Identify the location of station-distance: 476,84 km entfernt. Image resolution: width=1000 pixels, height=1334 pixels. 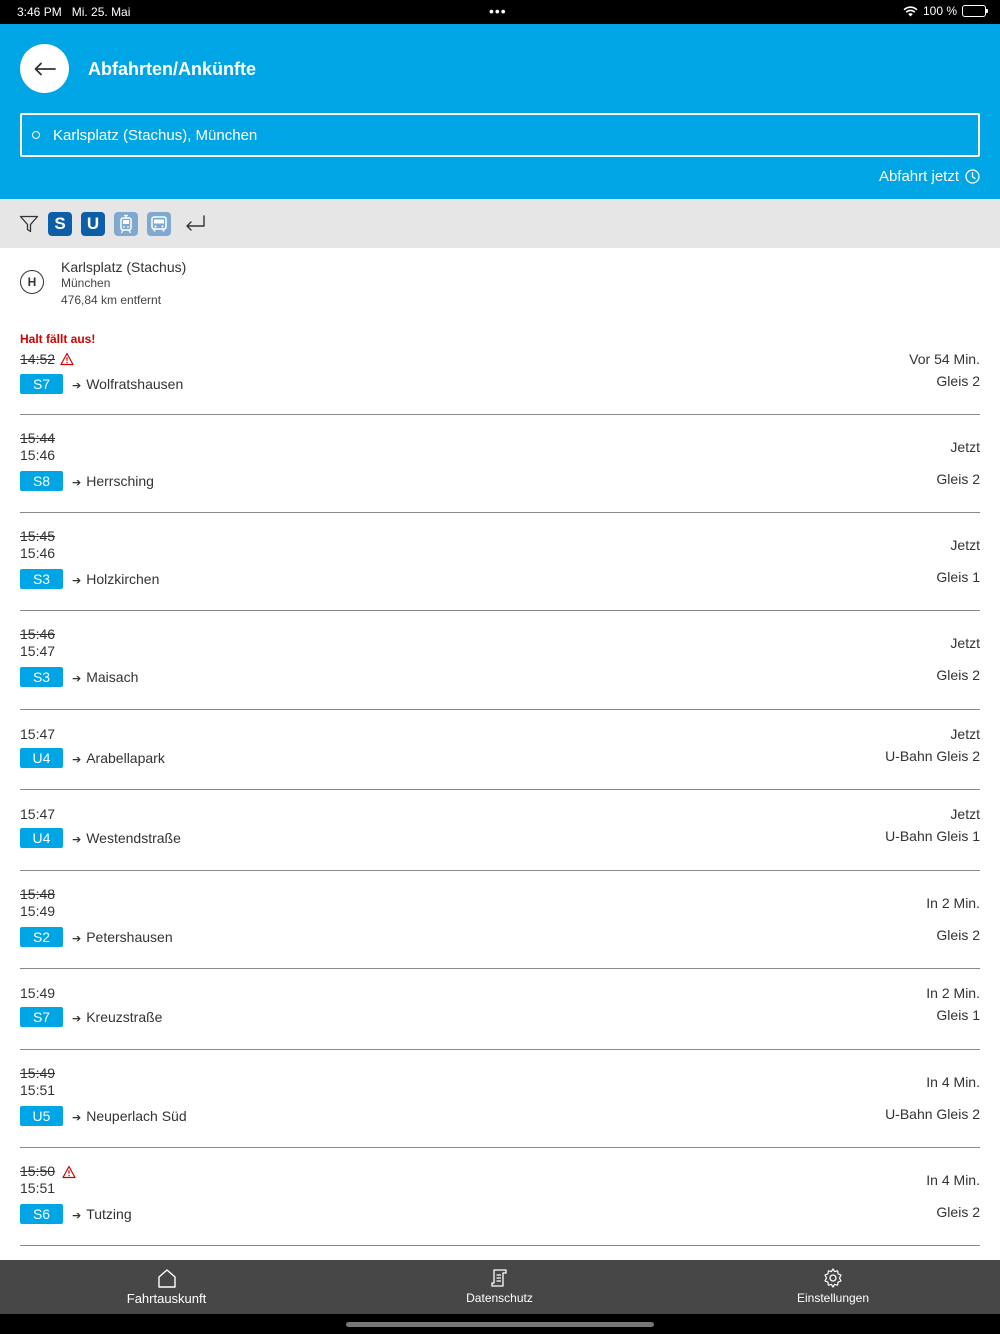
(111, 300).